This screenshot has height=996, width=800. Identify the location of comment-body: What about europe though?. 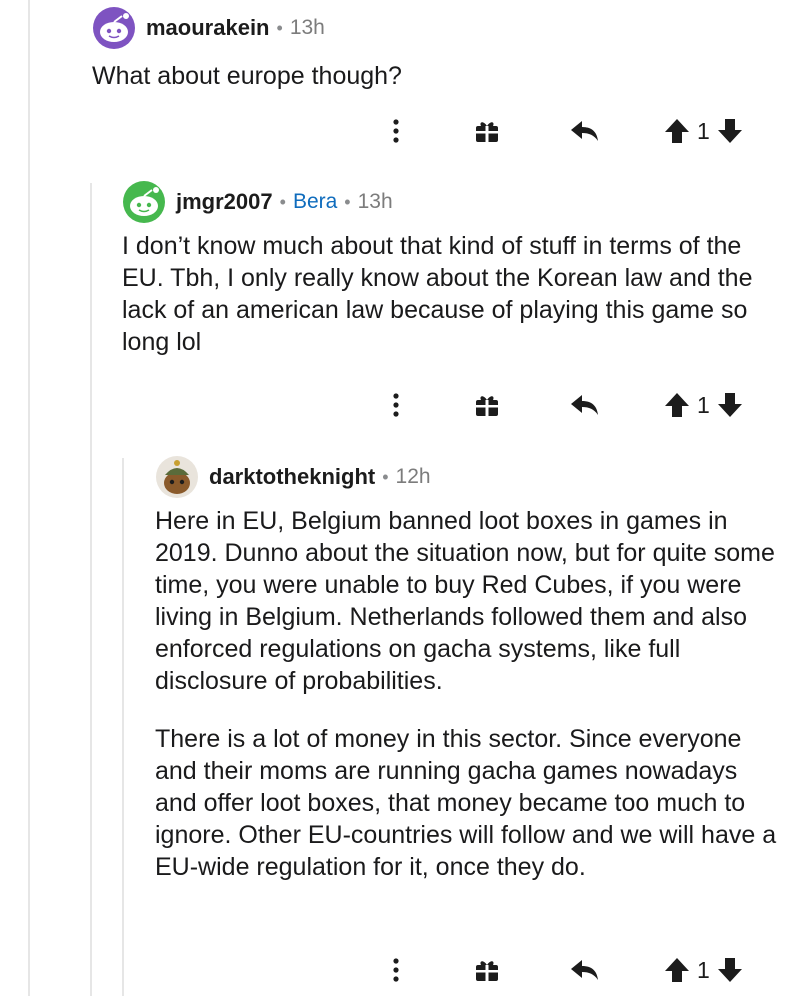
(437, 76).